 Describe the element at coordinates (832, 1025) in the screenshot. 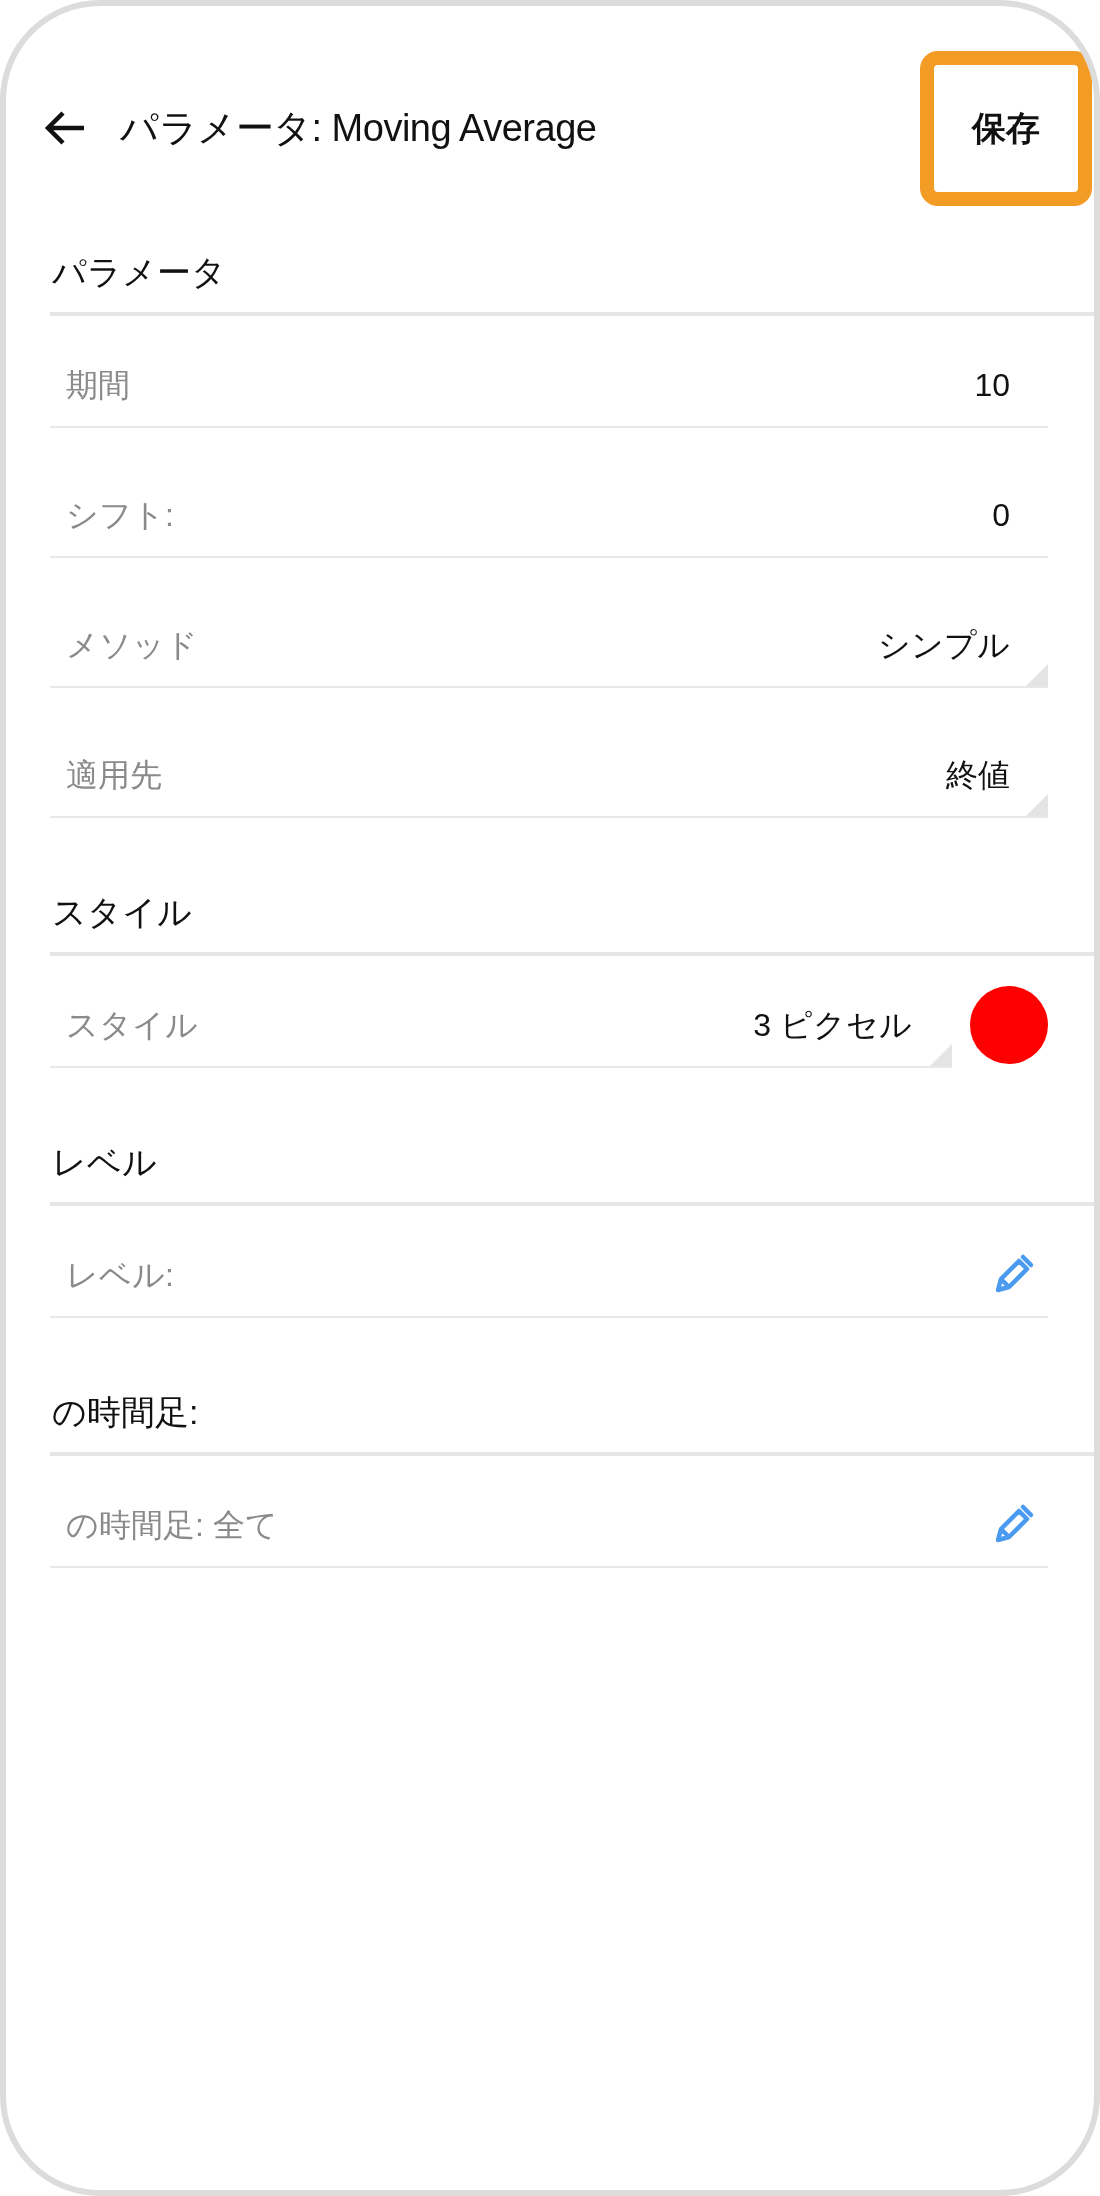

I see `field-value: 3 ピクセル` at that location.